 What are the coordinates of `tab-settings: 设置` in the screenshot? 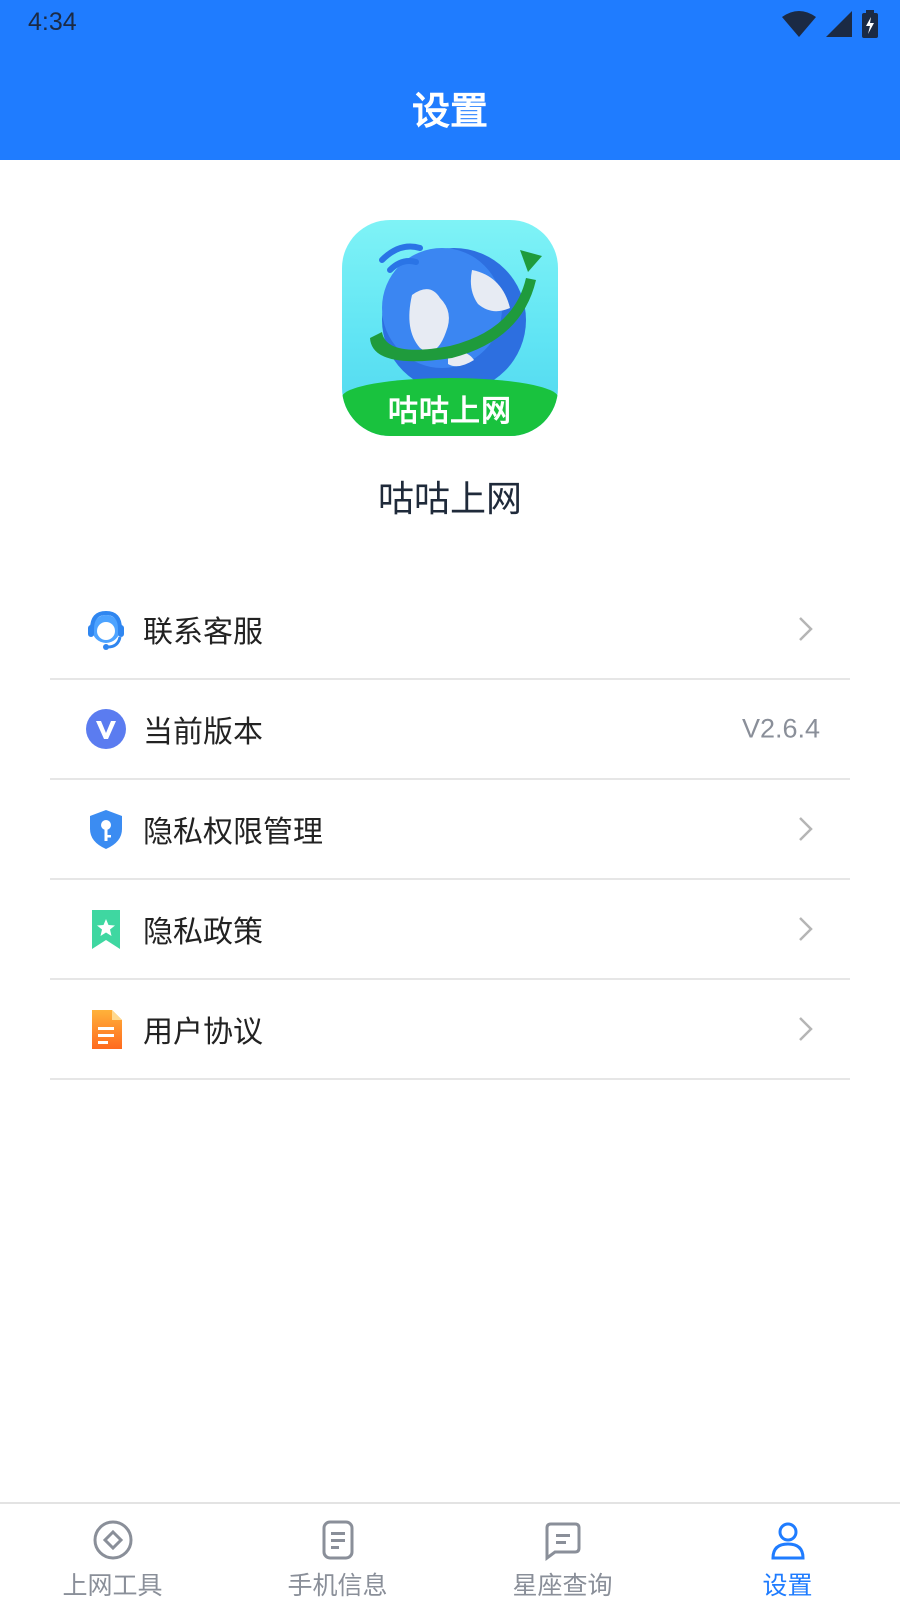 It's located at (787, 1552).